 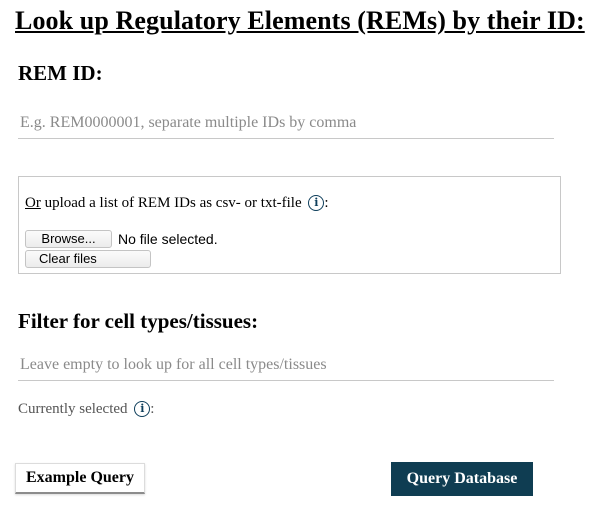 I want to click on currently-selected: Currently selected i:, so click(x=86, y=409).